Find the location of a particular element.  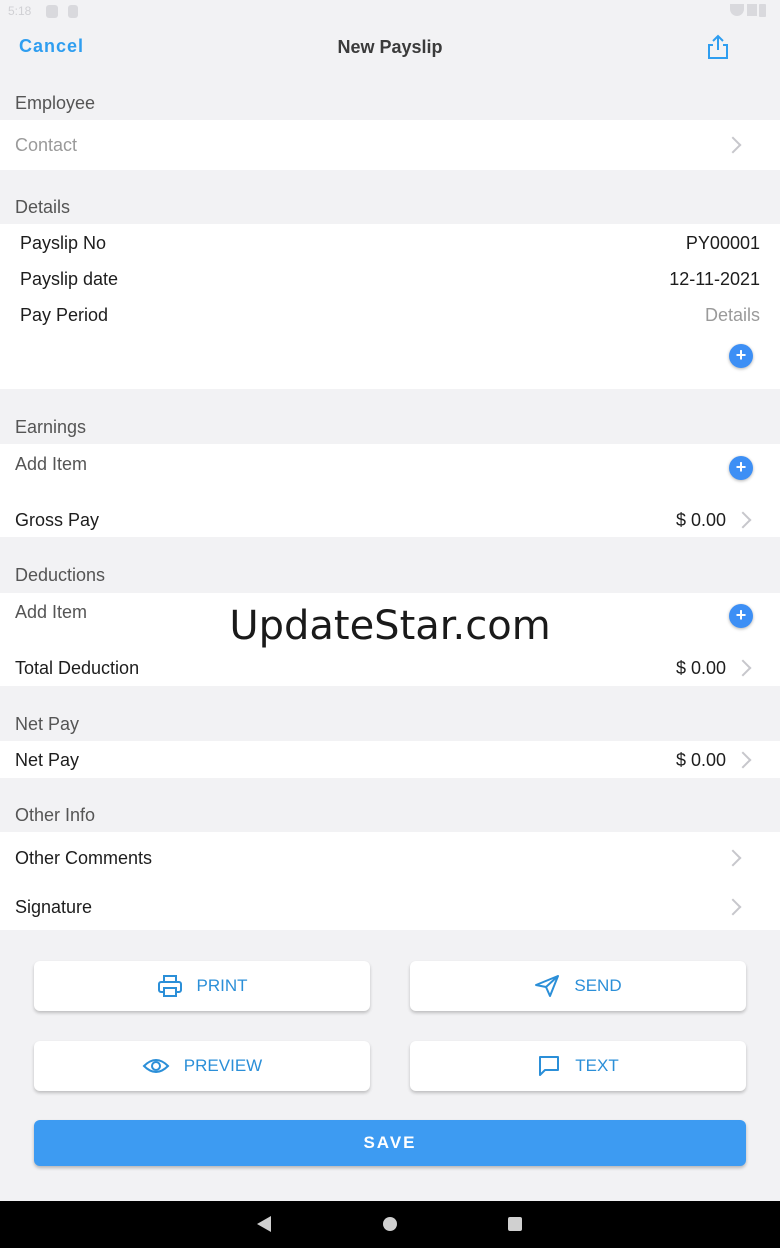

status-bar is located at coordinates (390, 12).